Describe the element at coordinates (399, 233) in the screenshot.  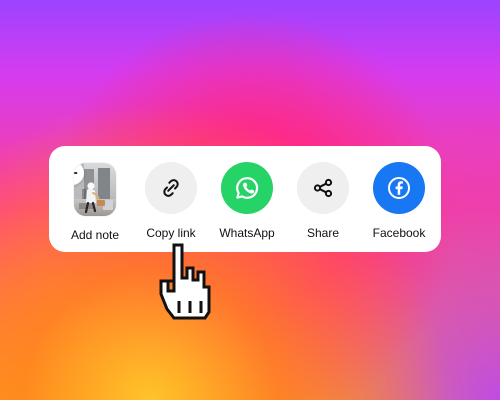
I see `facebook-label: Facebook` at that location.